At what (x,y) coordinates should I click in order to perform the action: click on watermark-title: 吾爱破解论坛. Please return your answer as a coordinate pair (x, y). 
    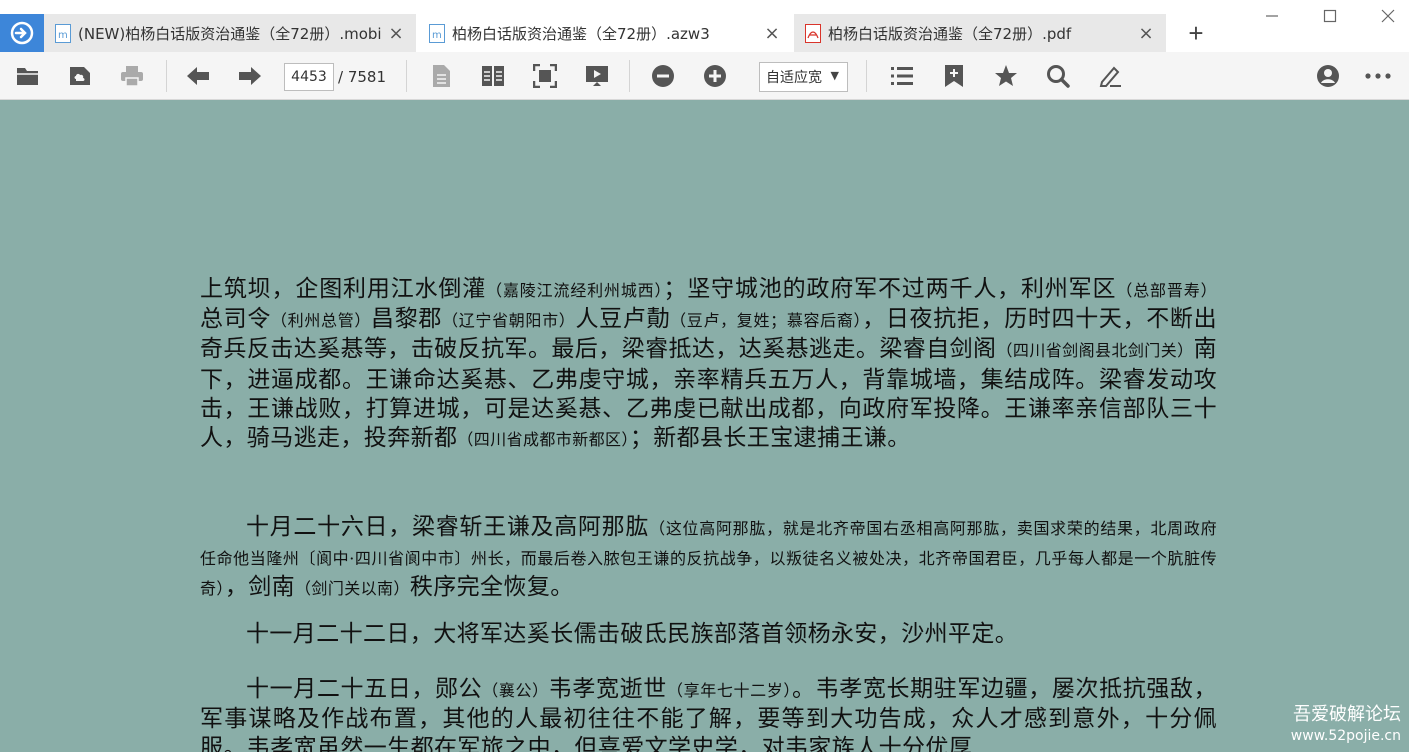
    Looking at the image, I should click on (1347, 714).